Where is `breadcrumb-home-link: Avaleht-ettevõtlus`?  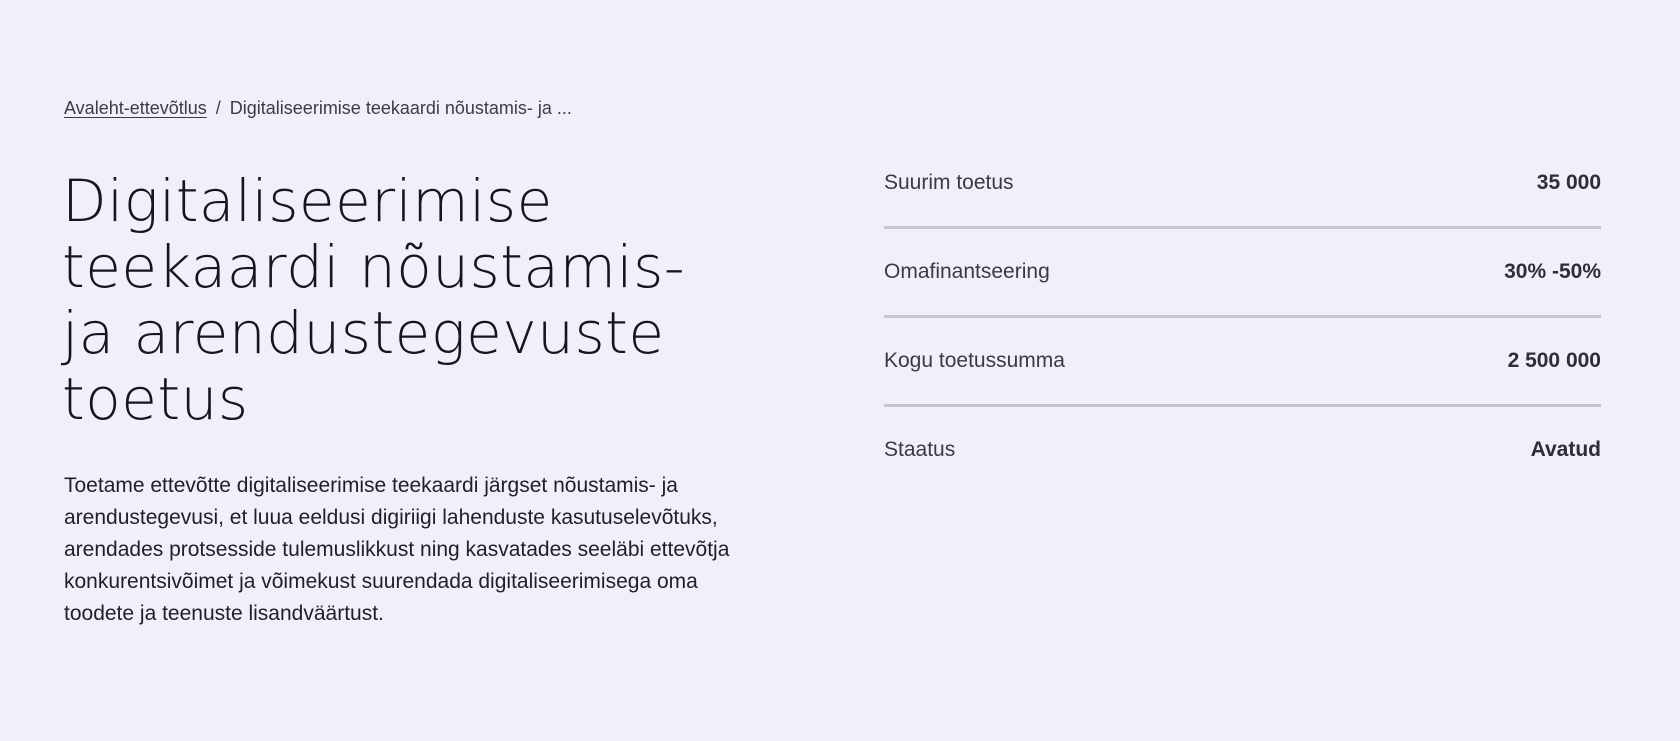
breadcrumb-home-link: Avaleht-ettevõtlus is located at coordinates (135, 108).